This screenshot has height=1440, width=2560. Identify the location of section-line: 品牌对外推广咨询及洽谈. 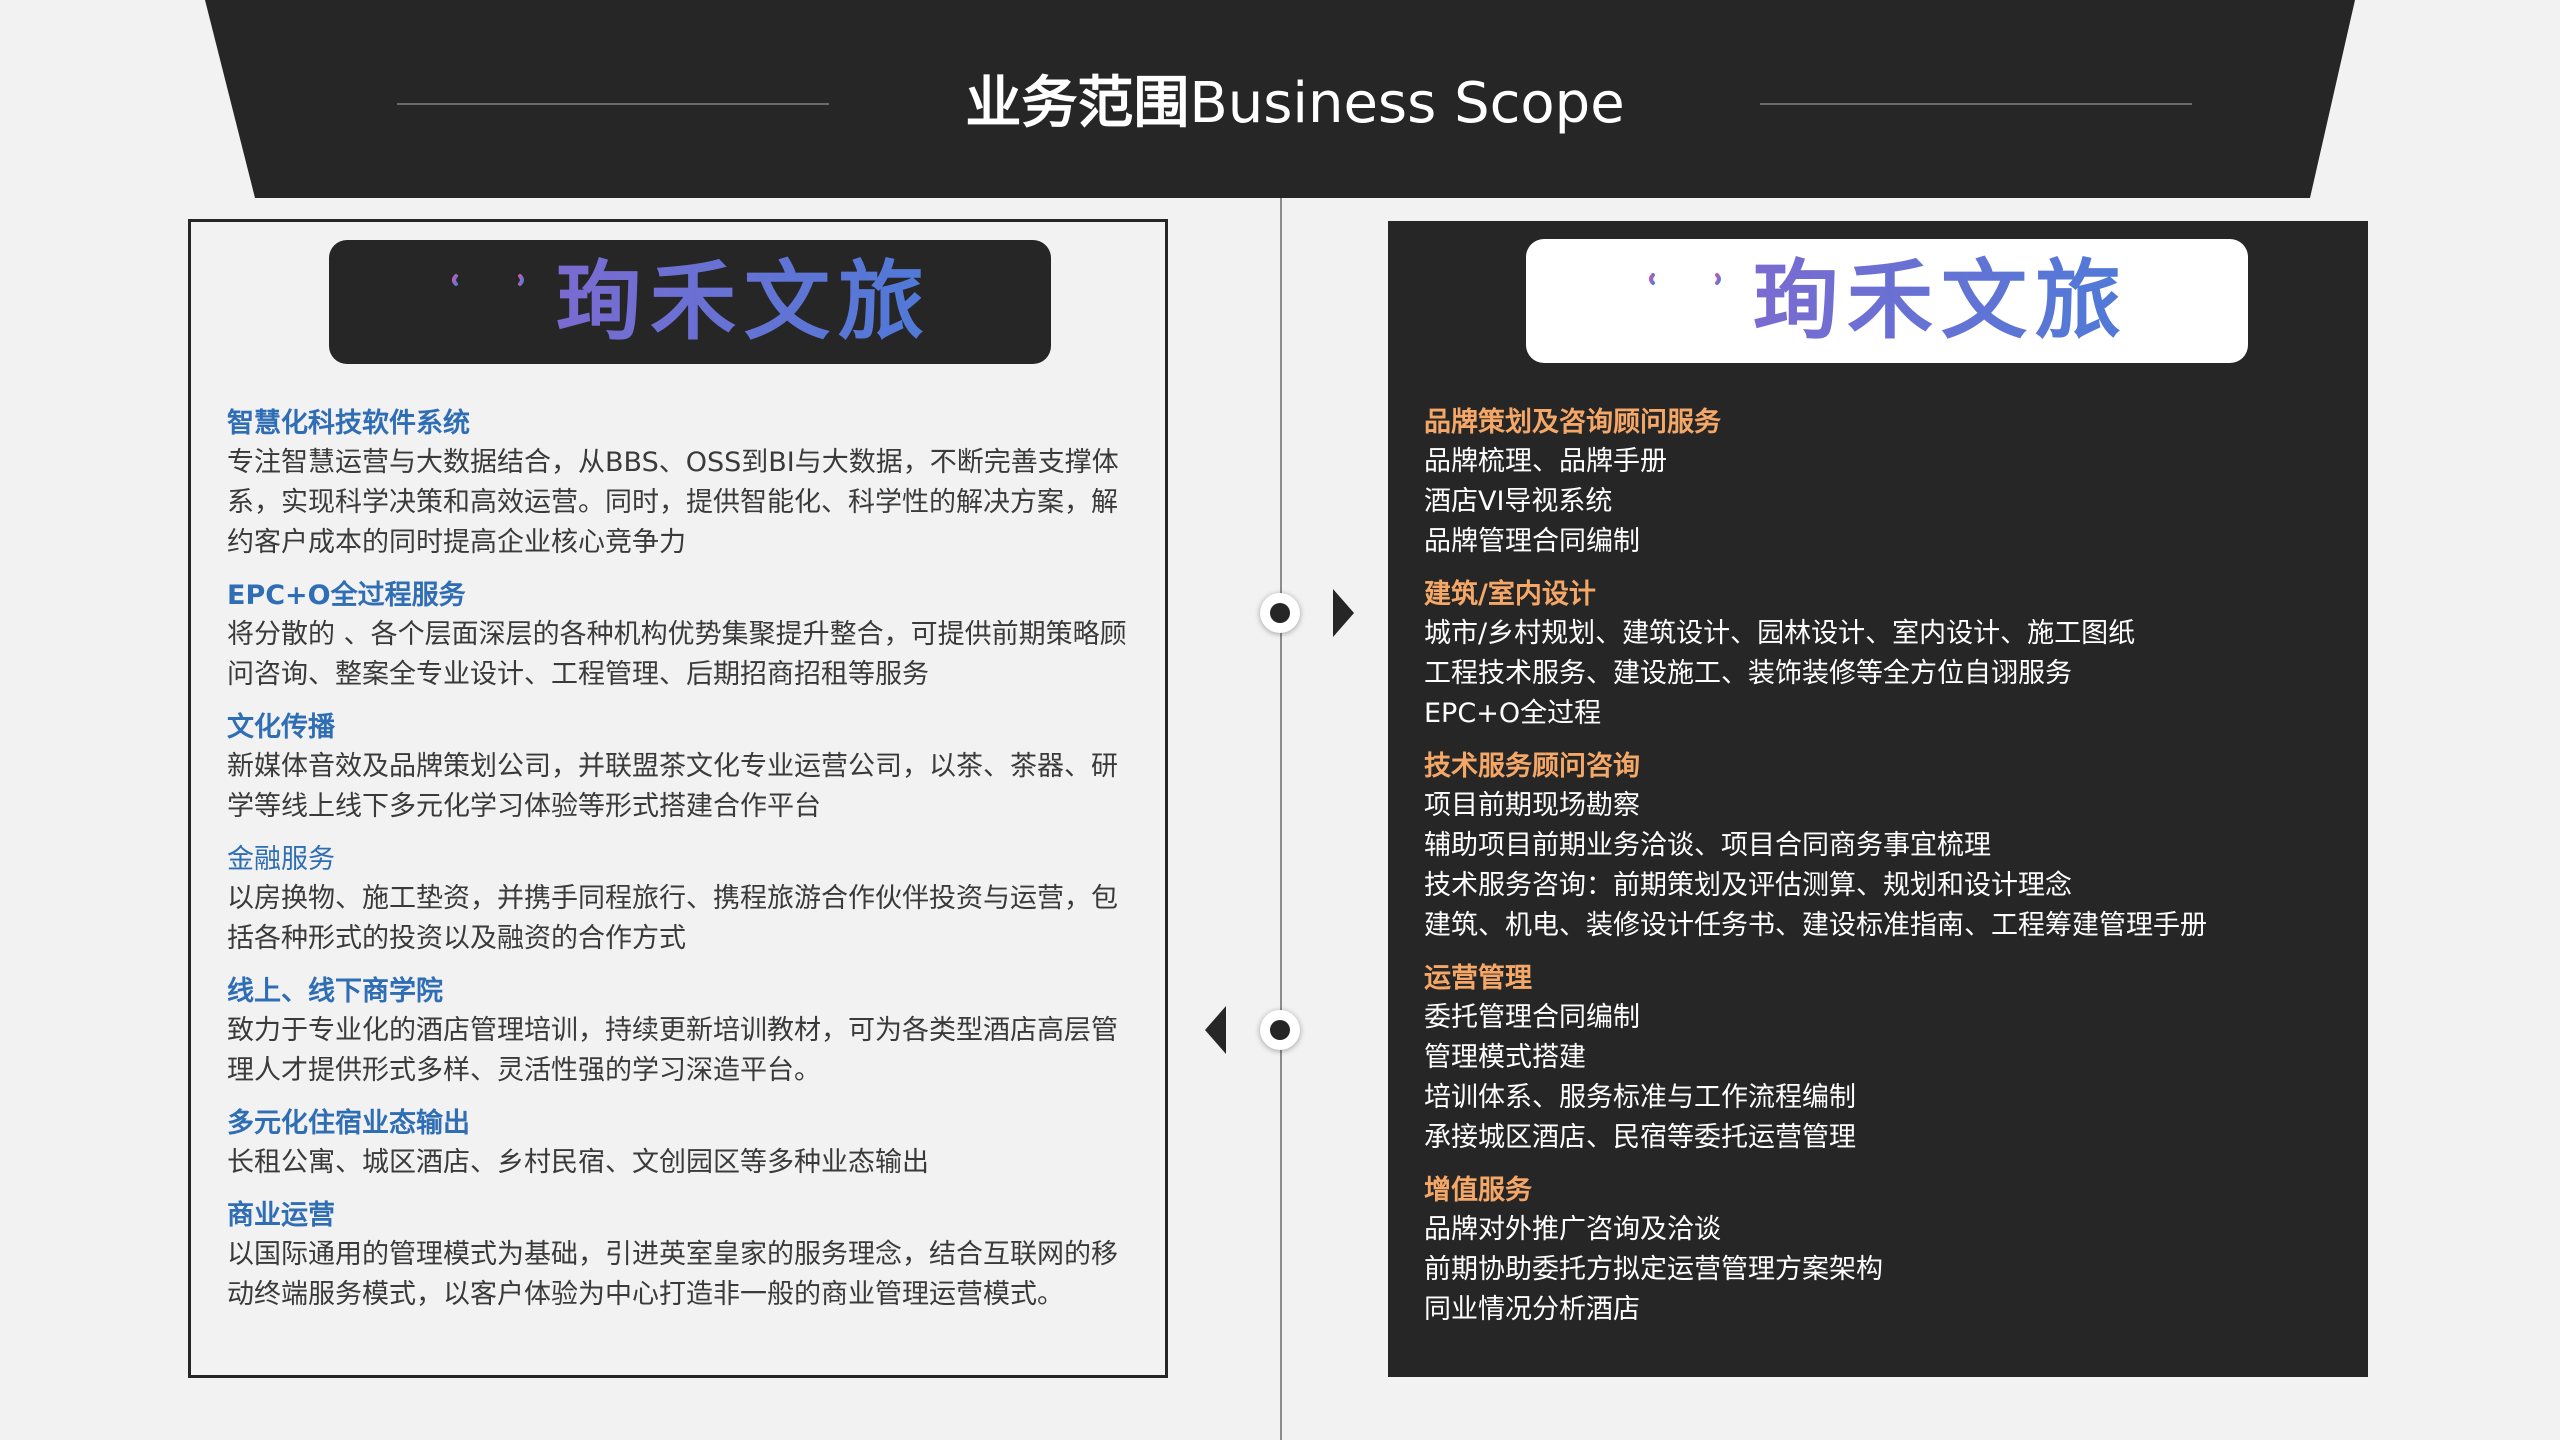
(1572, 1229).